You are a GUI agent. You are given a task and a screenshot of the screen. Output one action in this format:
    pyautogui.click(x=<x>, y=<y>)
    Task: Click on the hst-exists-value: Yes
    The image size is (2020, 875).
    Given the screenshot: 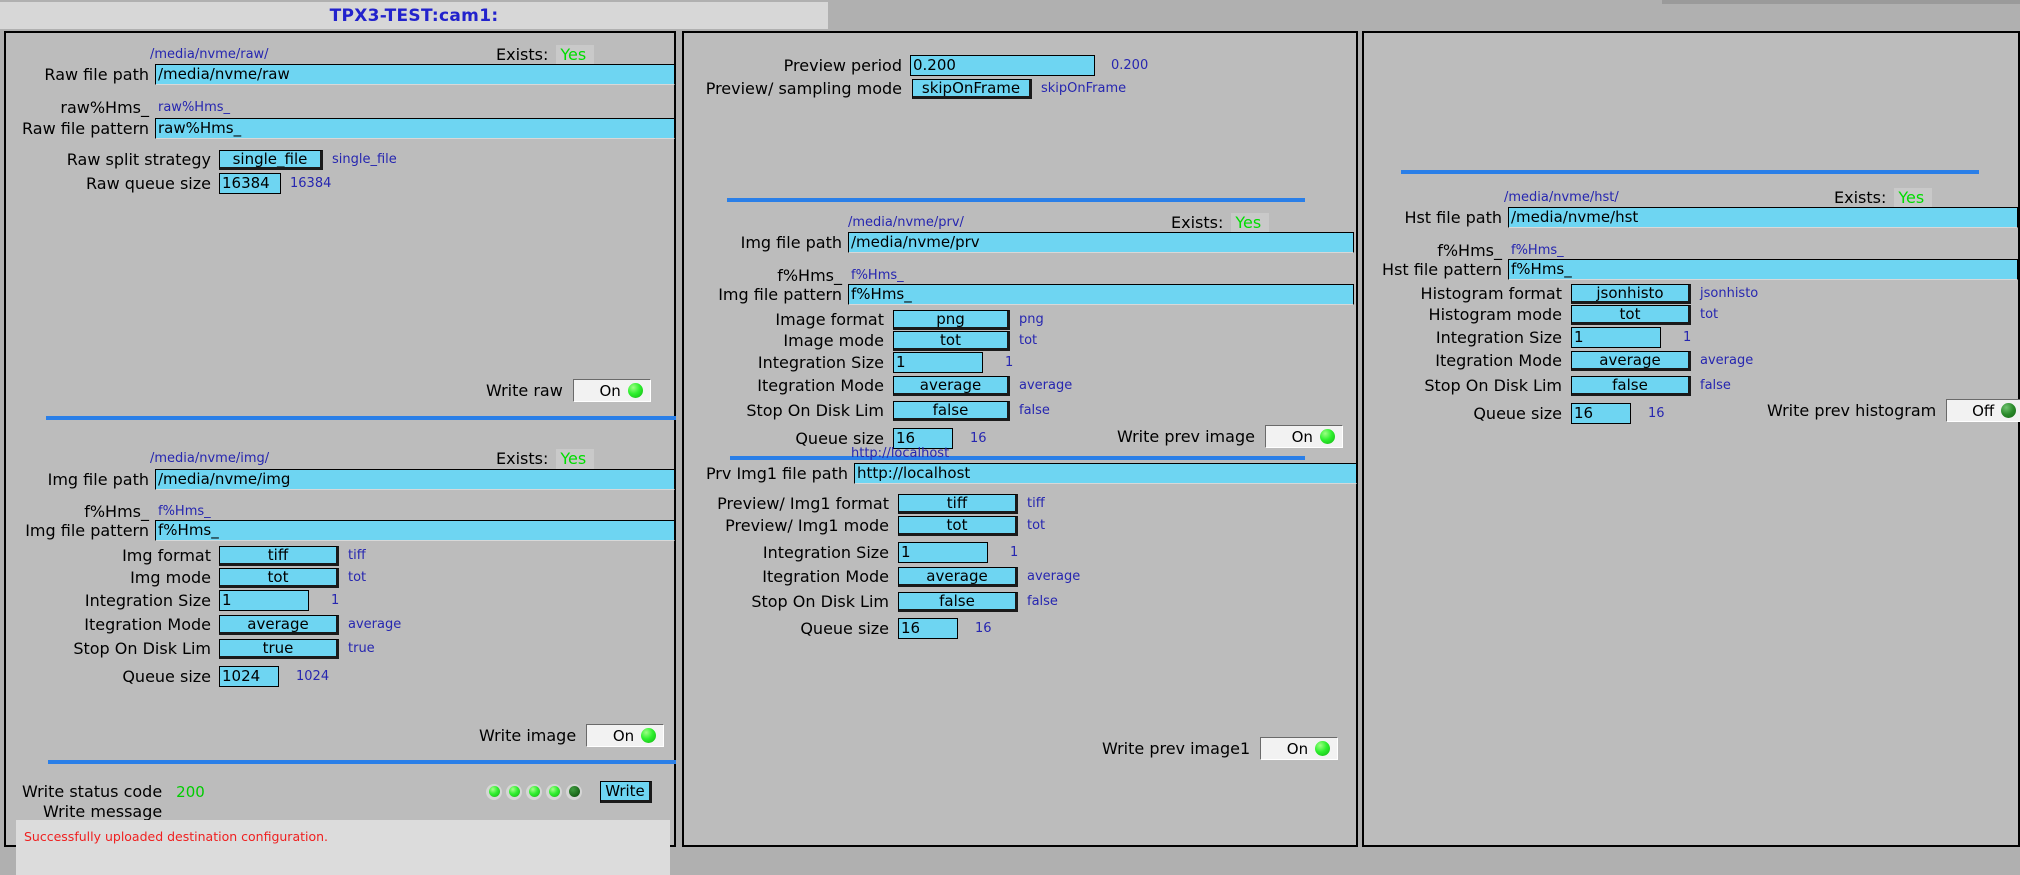 What is the action you would take?
    pyautogui.click(x=1913, y=197)
    